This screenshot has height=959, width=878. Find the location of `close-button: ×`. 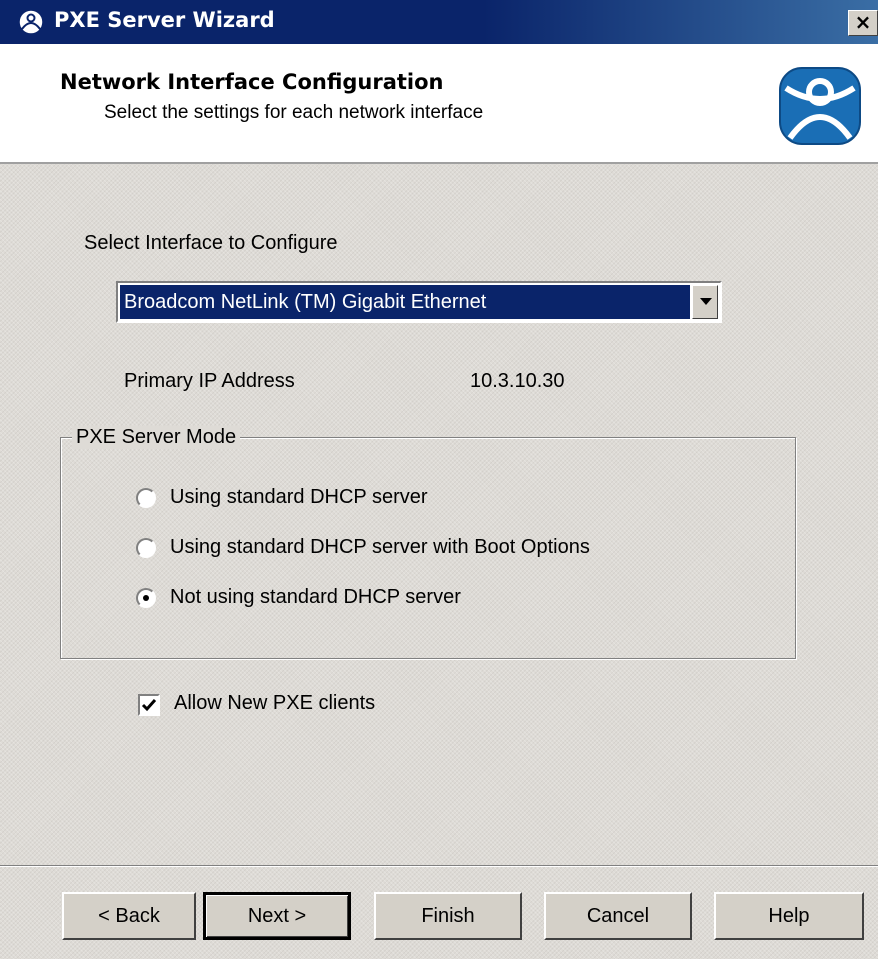

close-button: × is located at coordinates (863, 23).